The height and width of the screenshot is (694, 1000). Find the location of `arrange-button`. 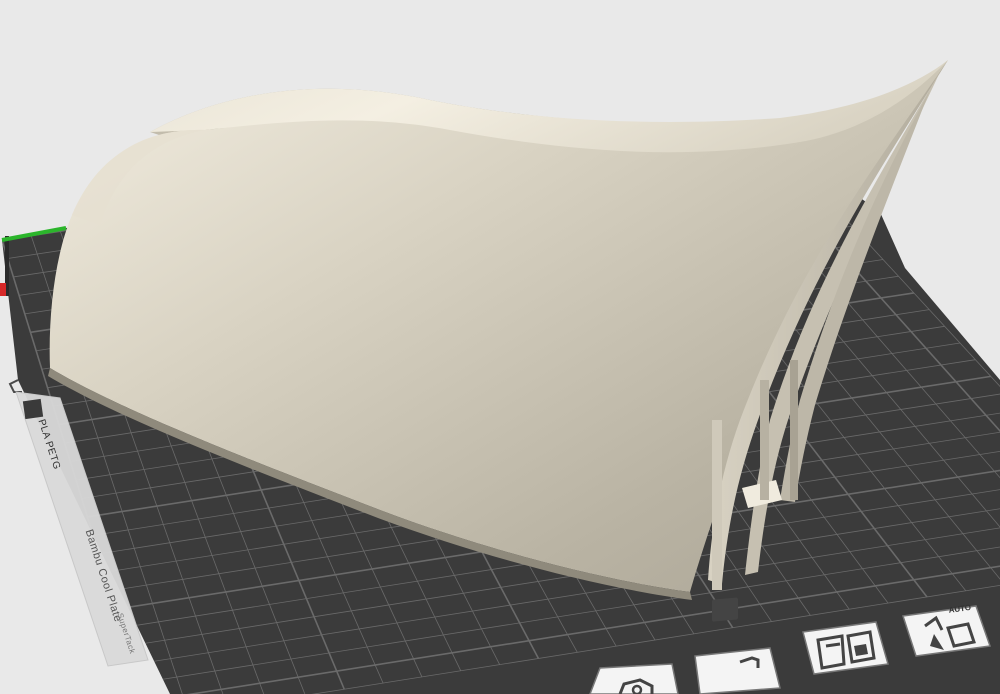

arrange-button is located at coordinates (845, 648).